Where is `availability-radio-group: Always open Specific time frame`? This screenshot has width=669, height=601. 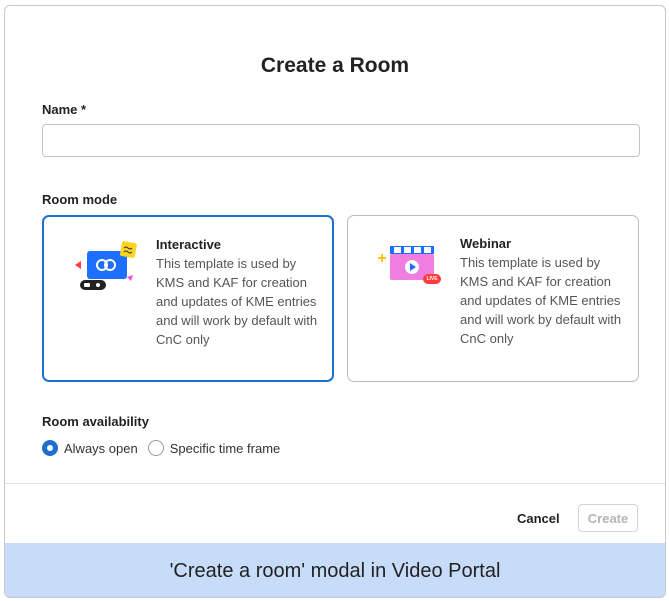
availability-radio-group: Always open Specific time frame is located at coordinates (166, 448).